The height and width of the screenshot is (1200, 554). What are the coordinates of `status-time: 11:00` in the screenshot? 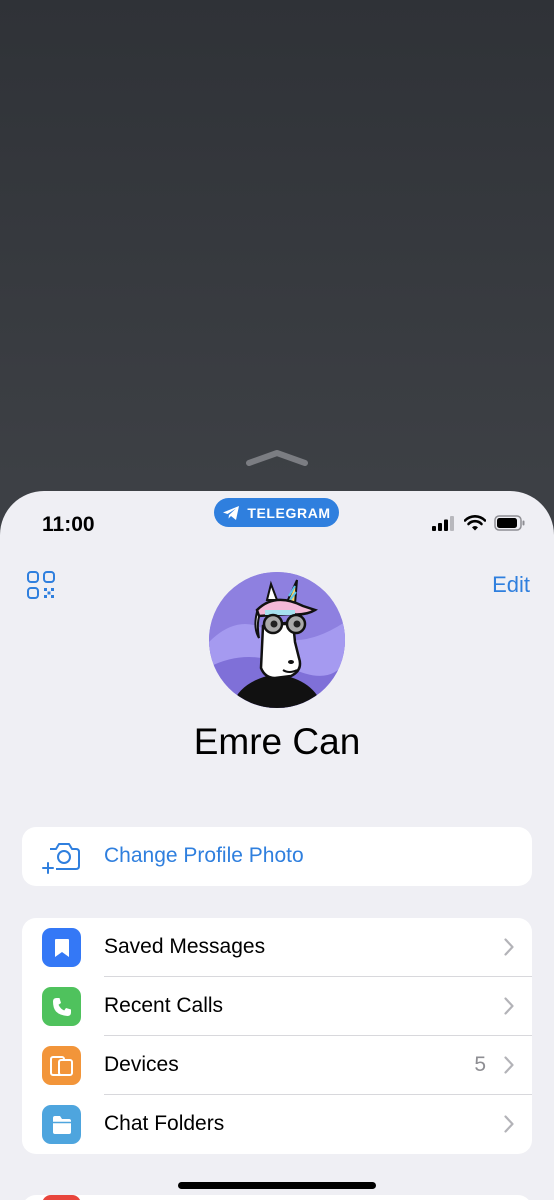 It's located at (68, 524).